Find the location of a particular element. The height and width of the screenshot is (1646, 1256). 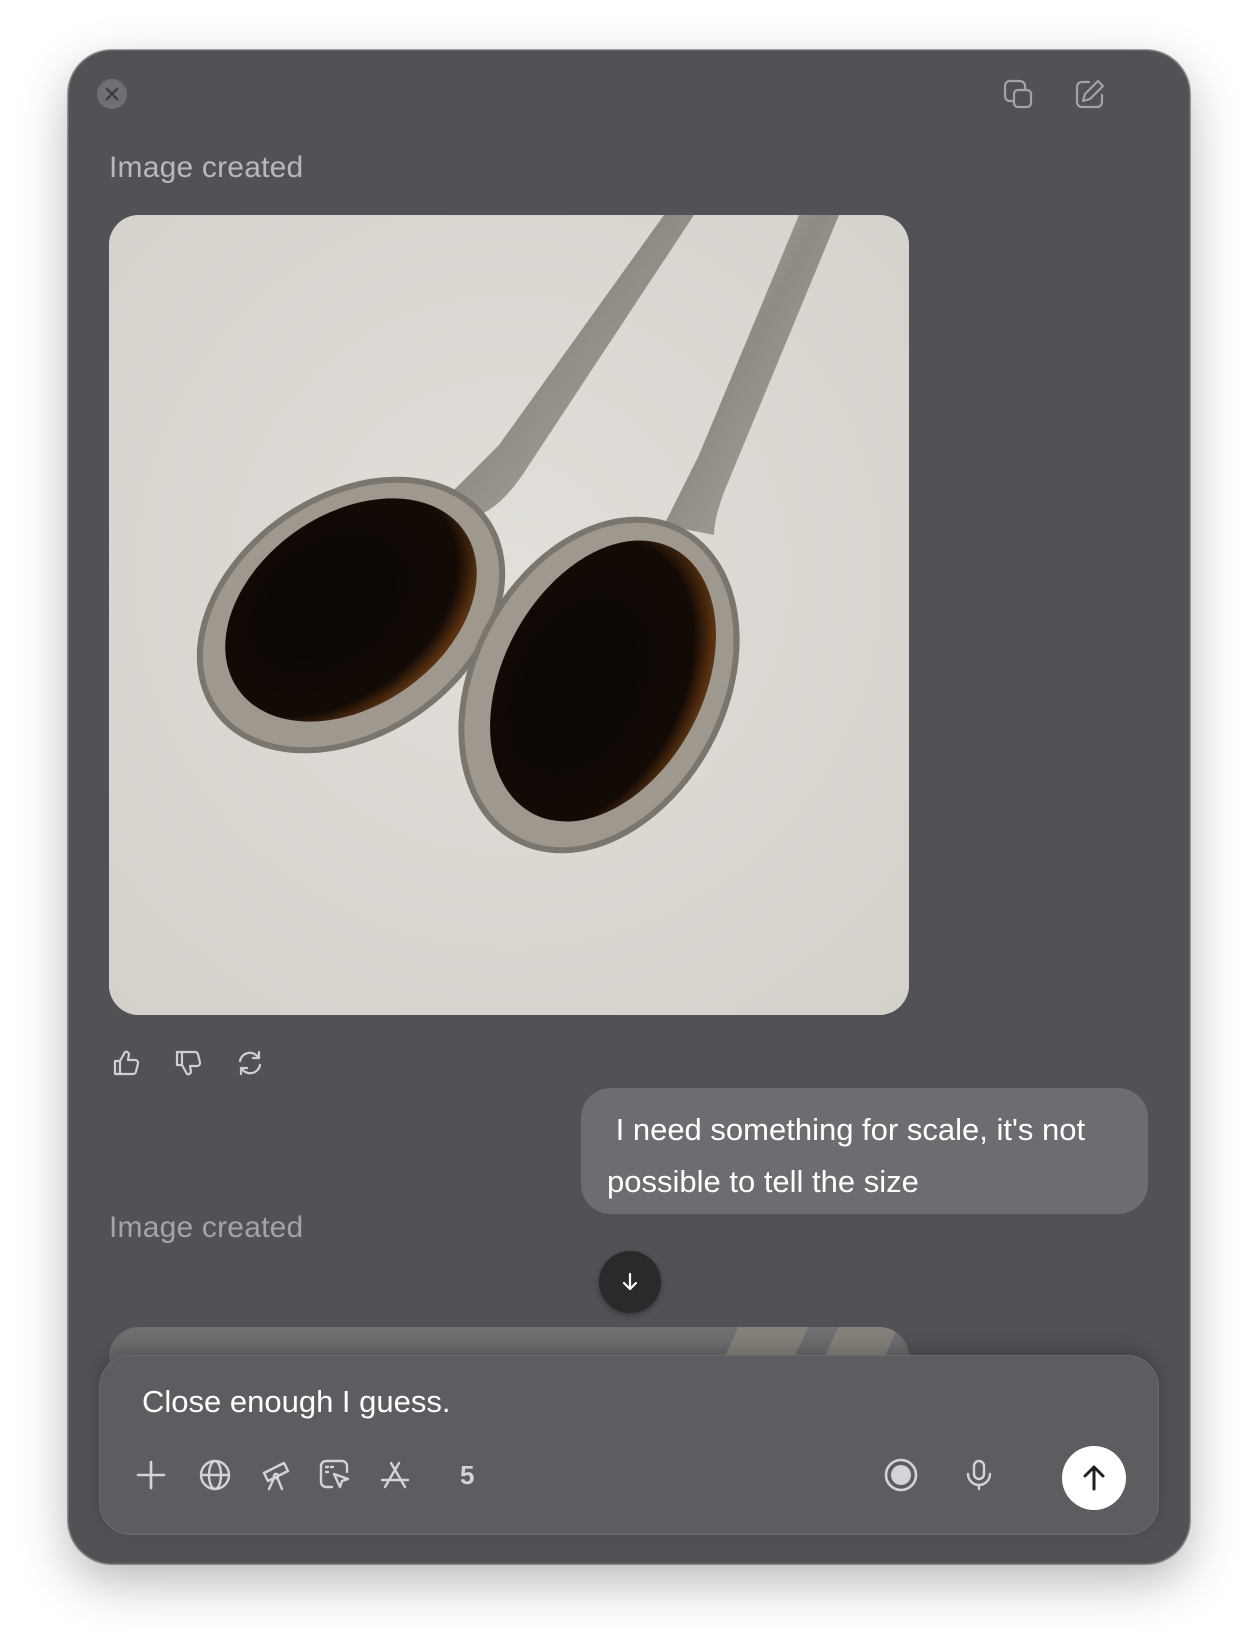

message-composer: Close enough I guess. 5 is located at coordinates (629, 1445).